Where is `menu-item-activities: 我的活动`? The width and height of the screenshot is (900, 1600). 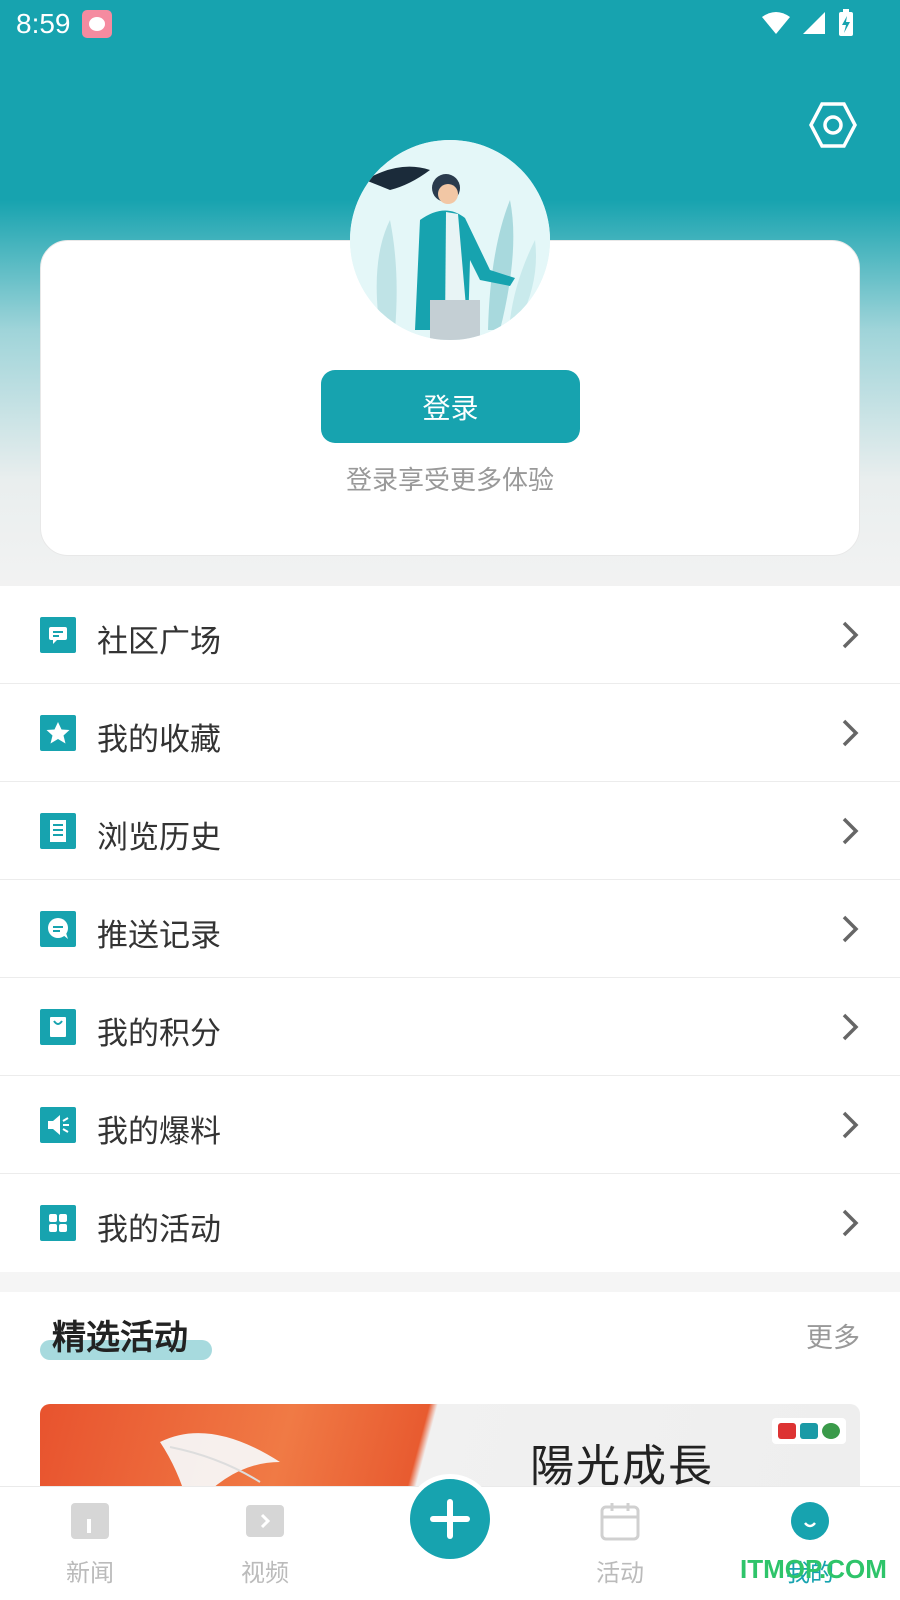 menu-item-activities: 我的活动 is located at coordinates (450, 1223).